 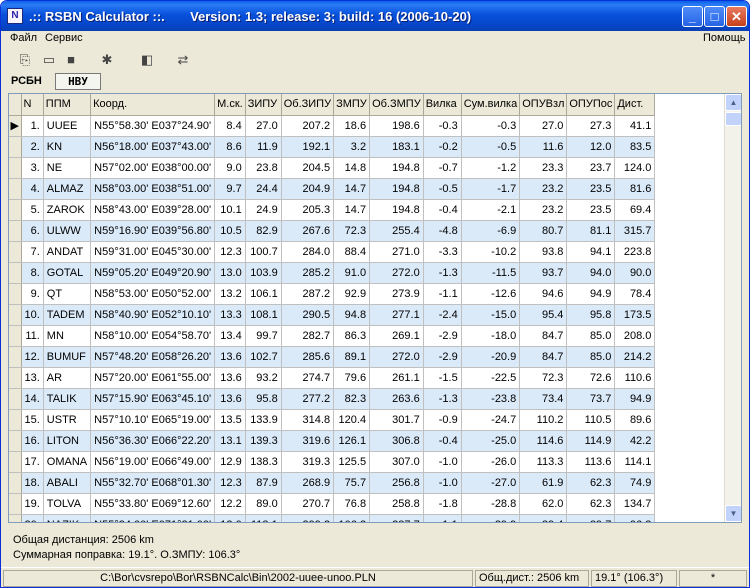 What do you see at coordinates (396, 420) in the screenshot?
I see `table-cell: 301.7` at bounding box center [396, 420].